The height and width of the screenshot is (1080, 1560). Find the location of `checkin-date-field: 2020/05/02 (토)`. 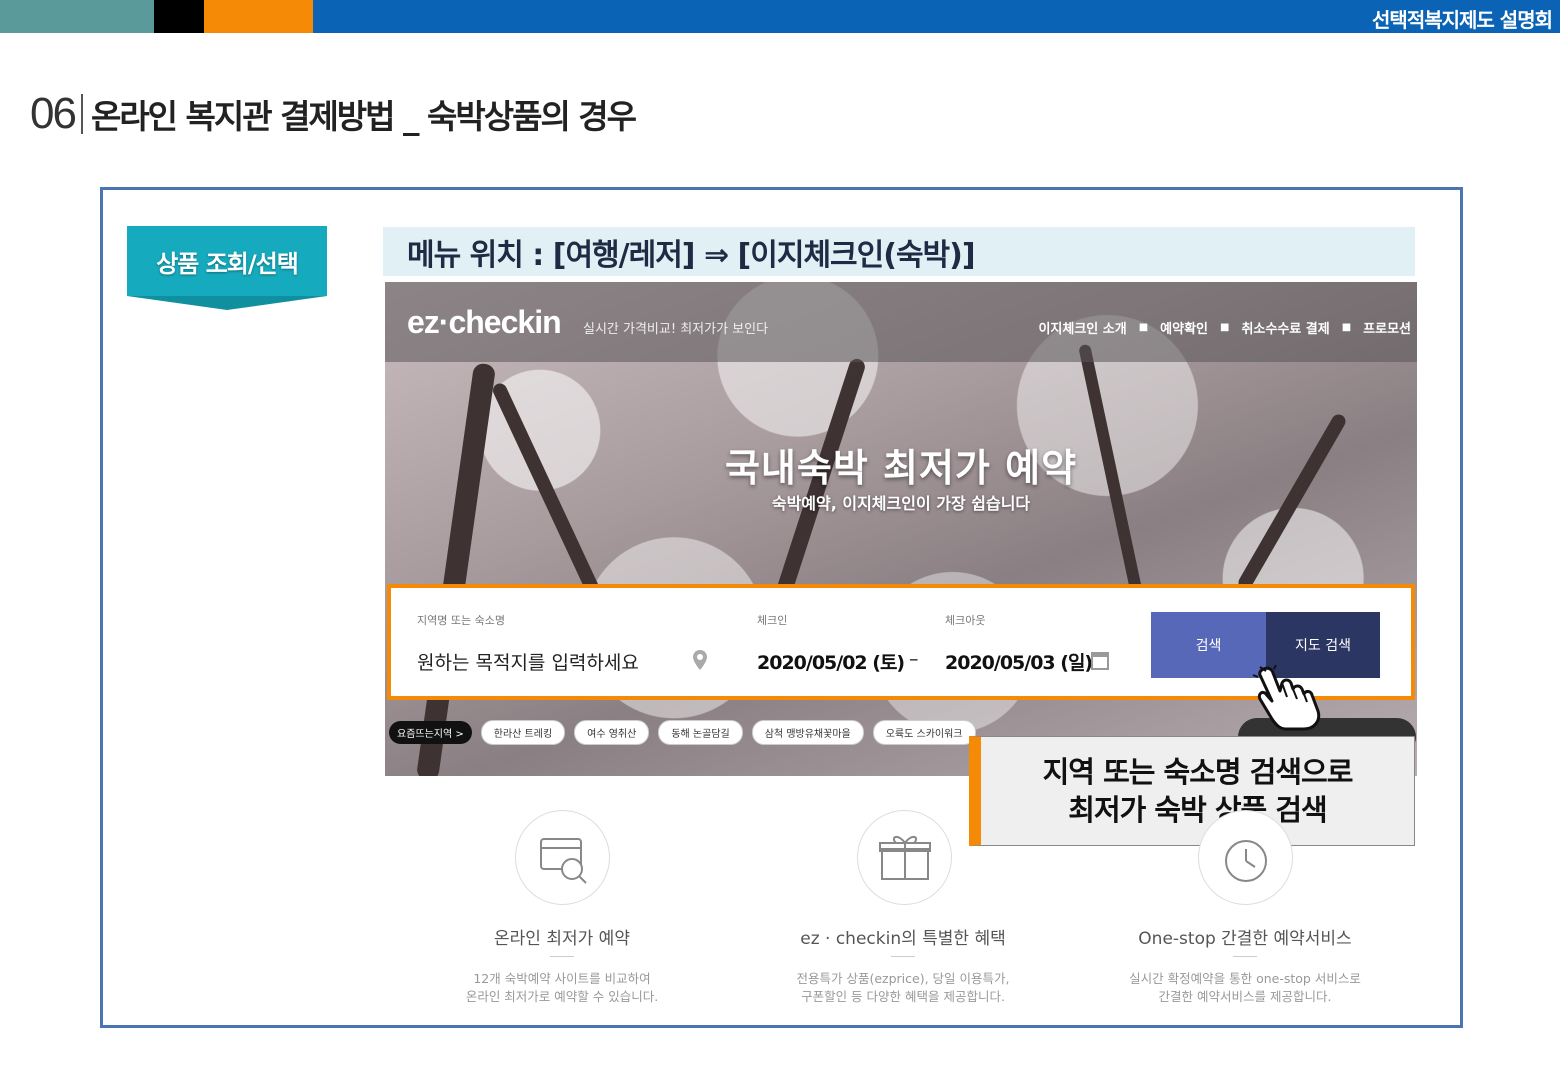

checkin-date-field: 2020/05/02 (토) is located at coordinates (831, 661).